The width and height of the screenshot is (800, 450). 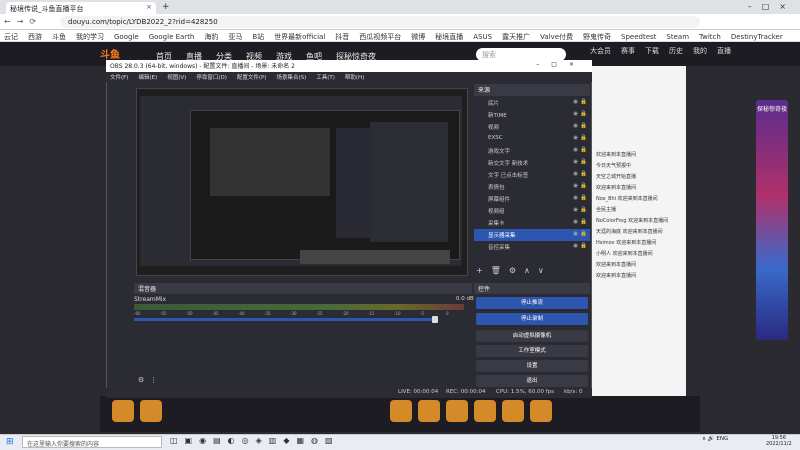 What do you see at coordinates (532, 187) in the screenshot?
I see `source-item: 表情包 ◉ 🔒` at bounding box center [532, 187].